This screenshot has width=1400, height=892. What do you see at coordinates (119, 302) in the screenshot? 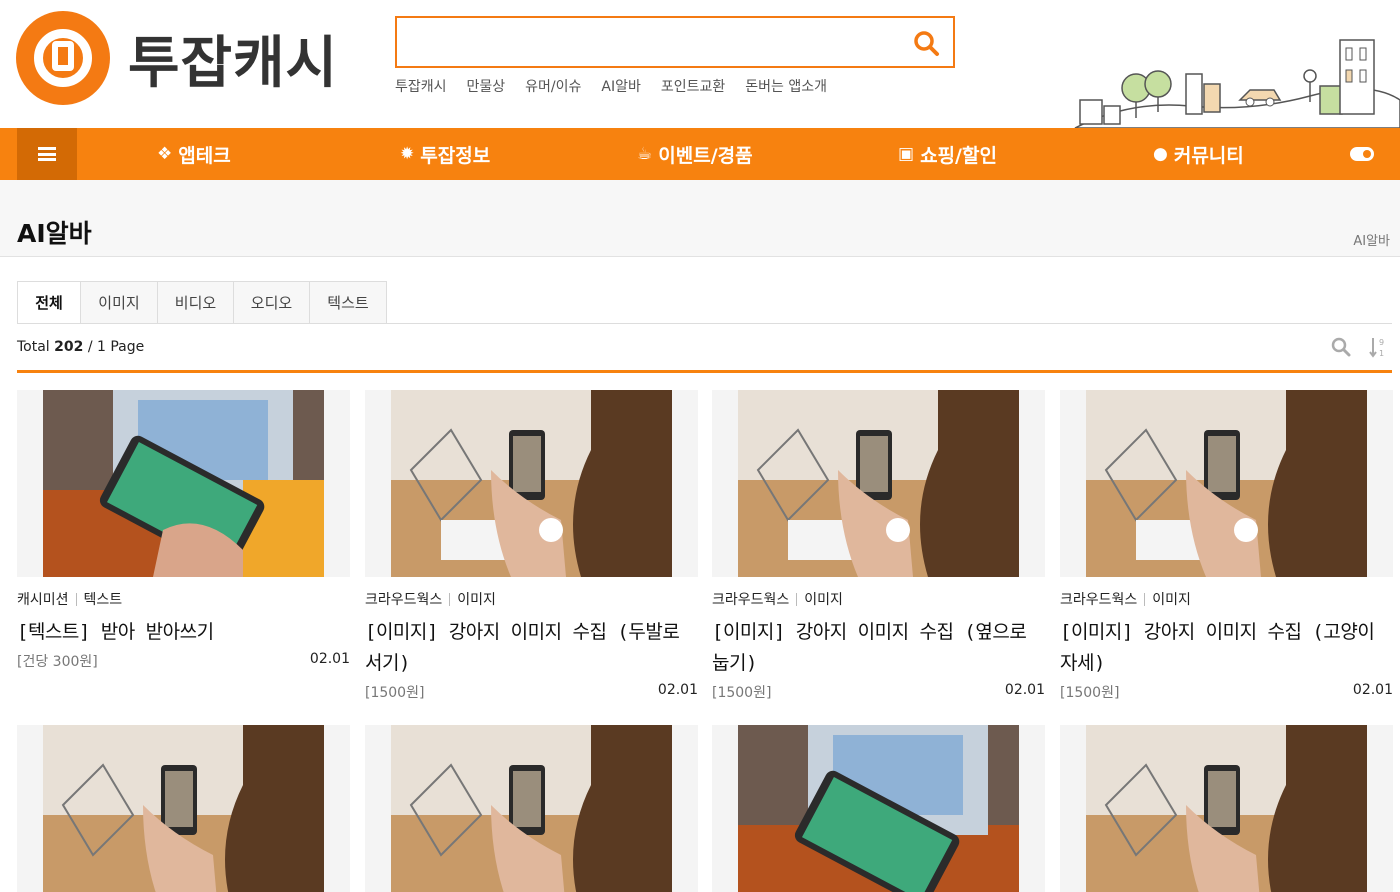
I see `tab-image: 이미지` at bounding box center [119, 302].